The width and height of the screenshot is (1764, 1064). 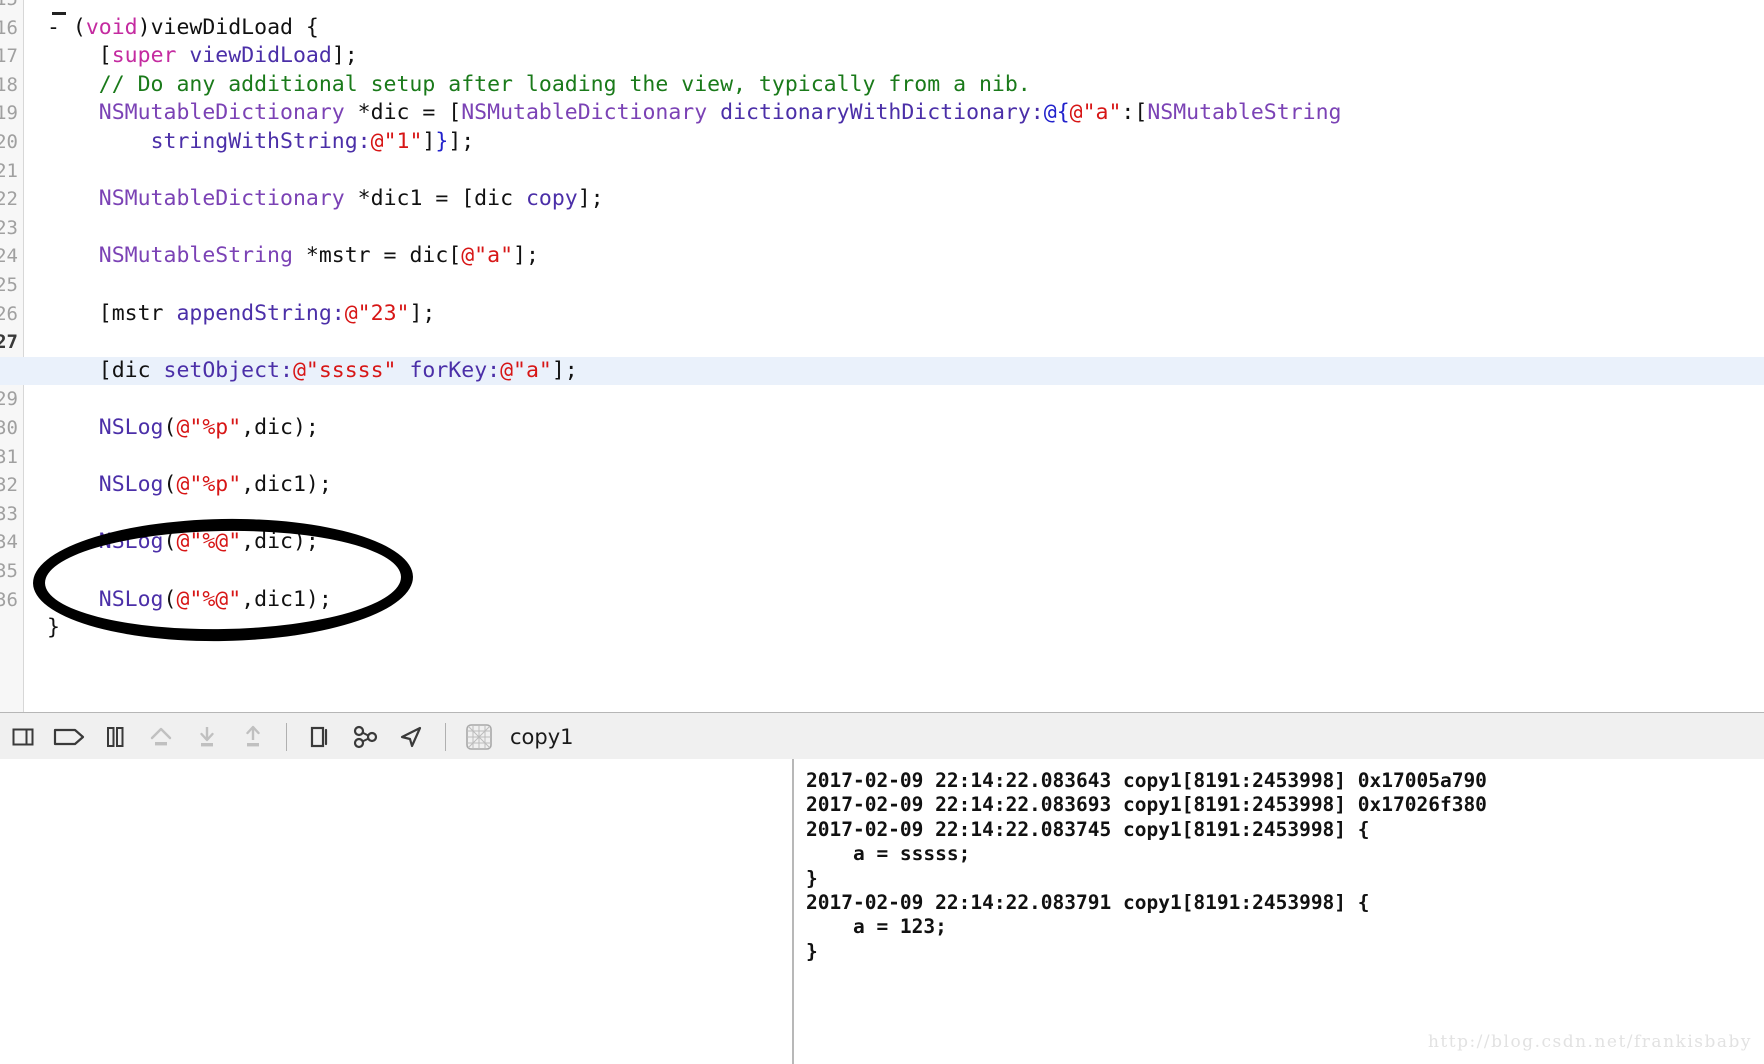 What do you see at coordinates (23, 737) in the screenshot?
I see `hide-debug-area-icon` at bounding box center [23, 737].